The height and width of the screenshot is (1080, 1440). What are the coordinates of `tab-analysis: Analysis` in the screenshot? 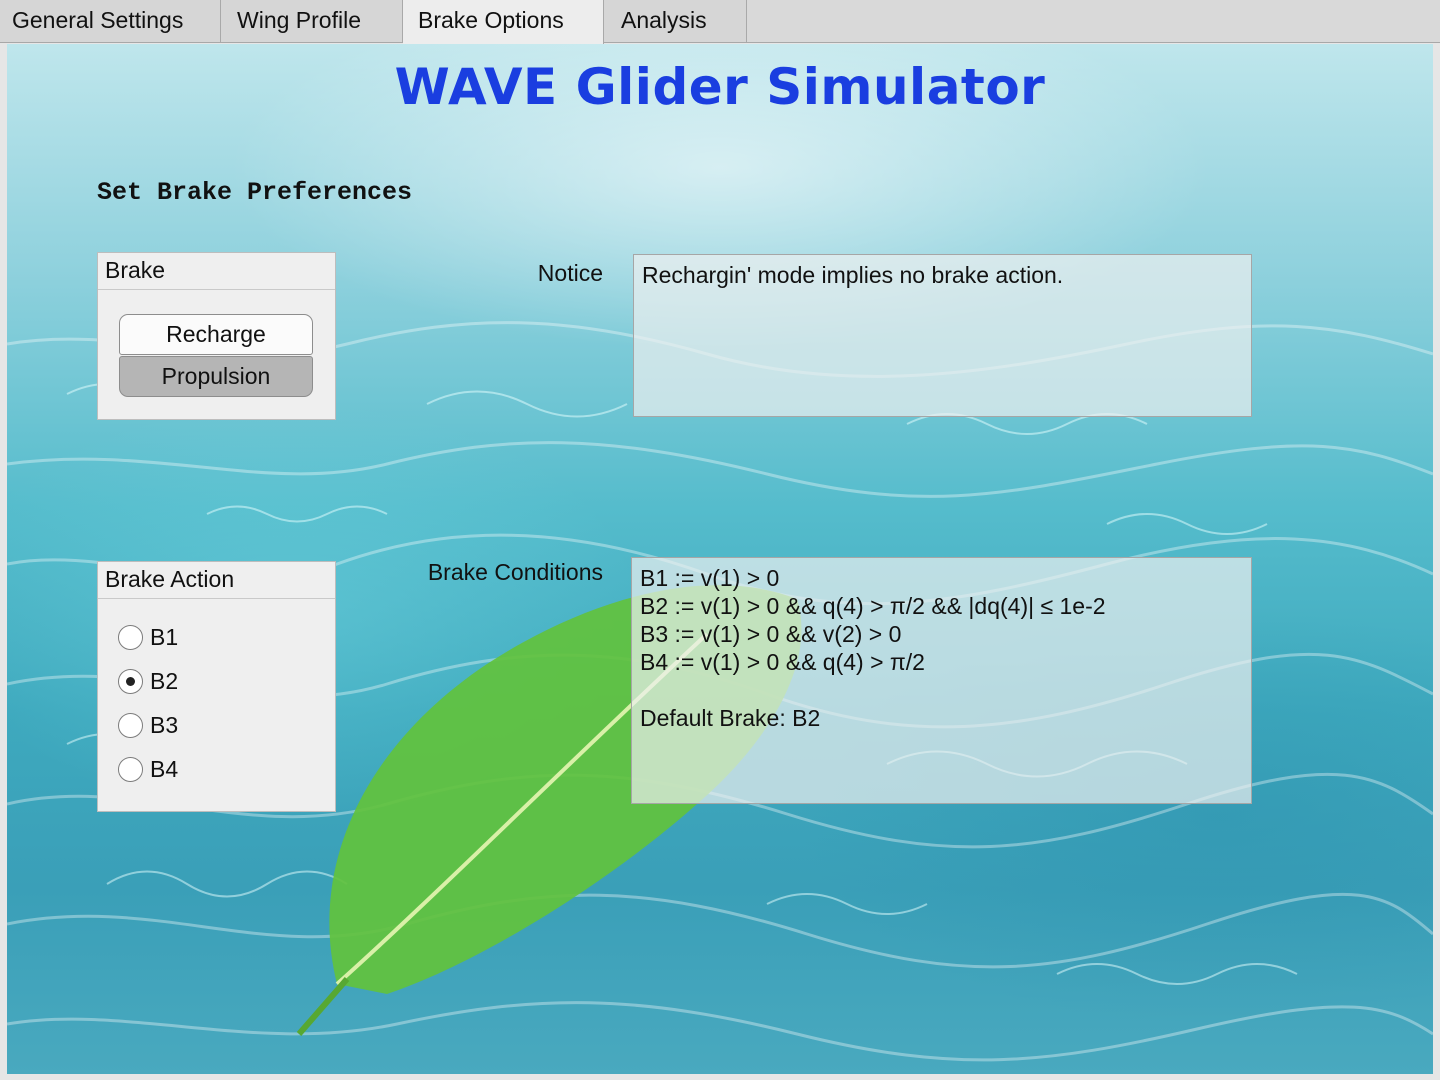 It's located at (675, 21).